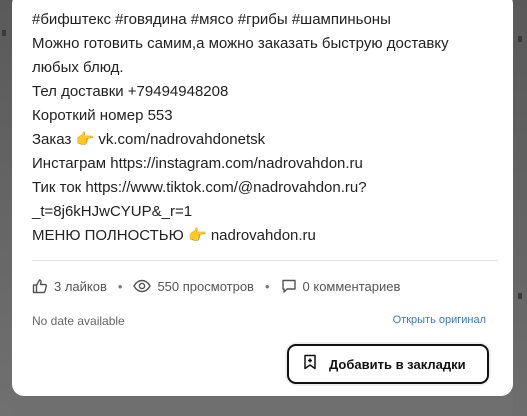  I want to click on likes-stat: 3 лайков, so click(69, 286).